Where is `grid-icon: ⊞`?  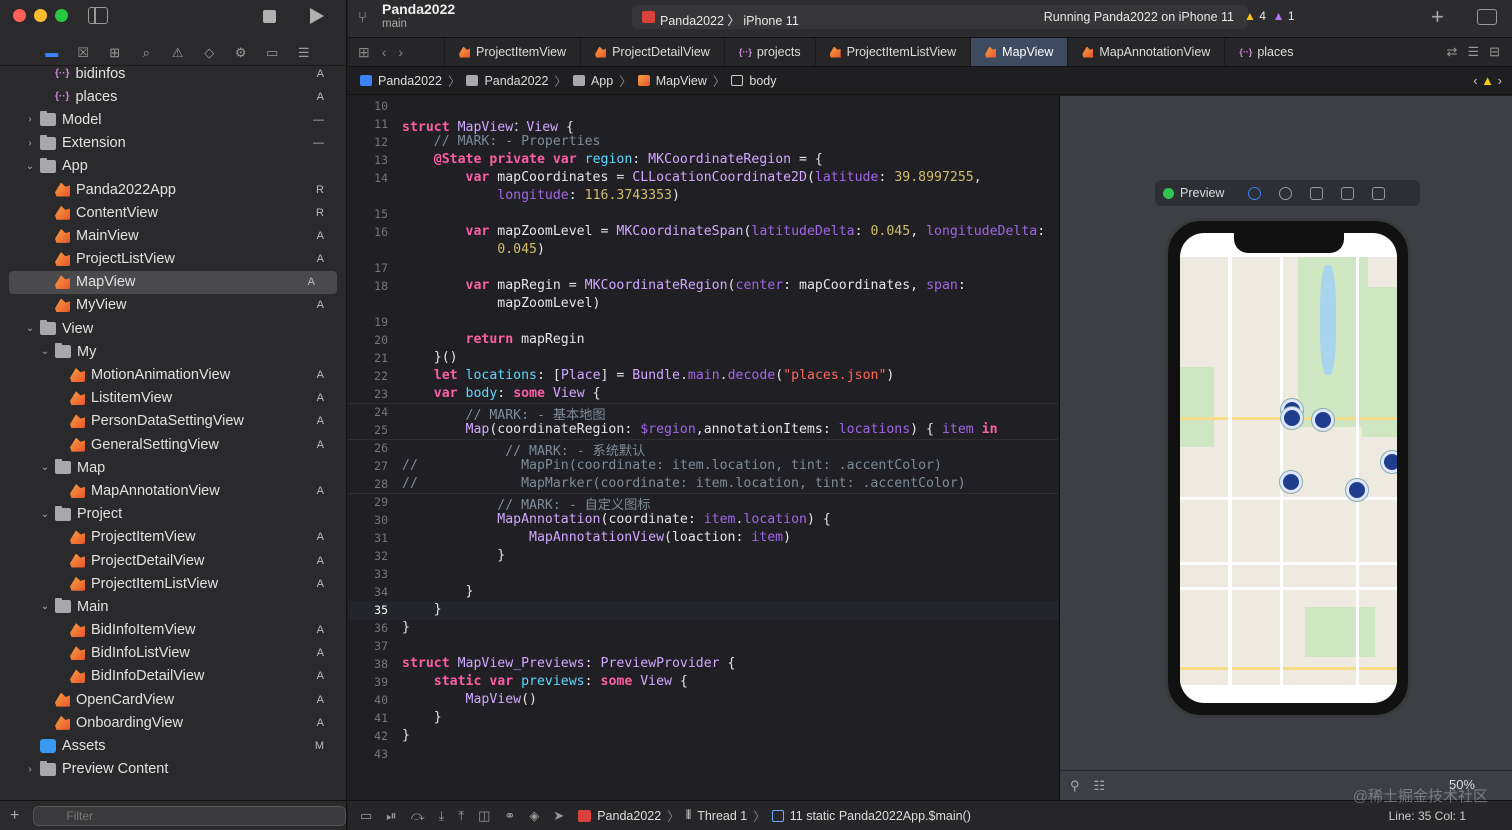 grid-icon: ⊞ is located at coordinates (364, 52).